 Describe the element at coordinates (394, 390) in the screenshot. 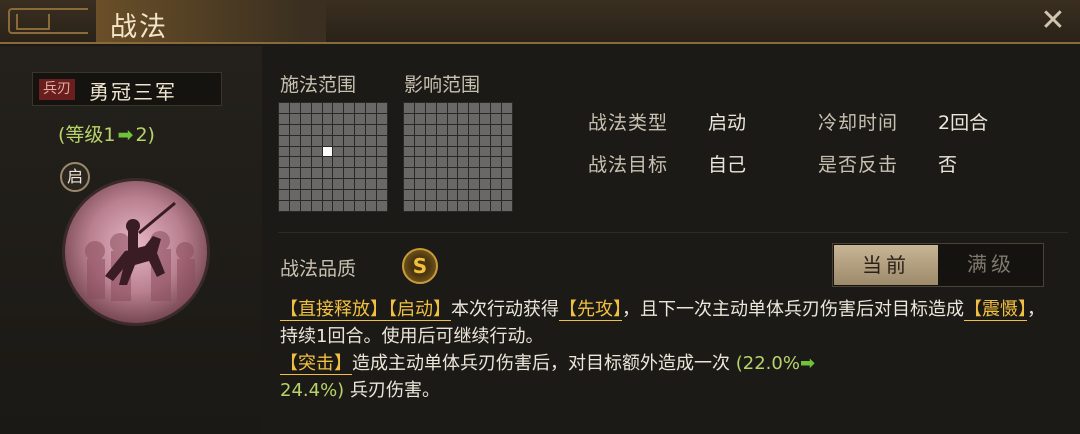

I see `description-text: 兵刃伤害。` at that location.